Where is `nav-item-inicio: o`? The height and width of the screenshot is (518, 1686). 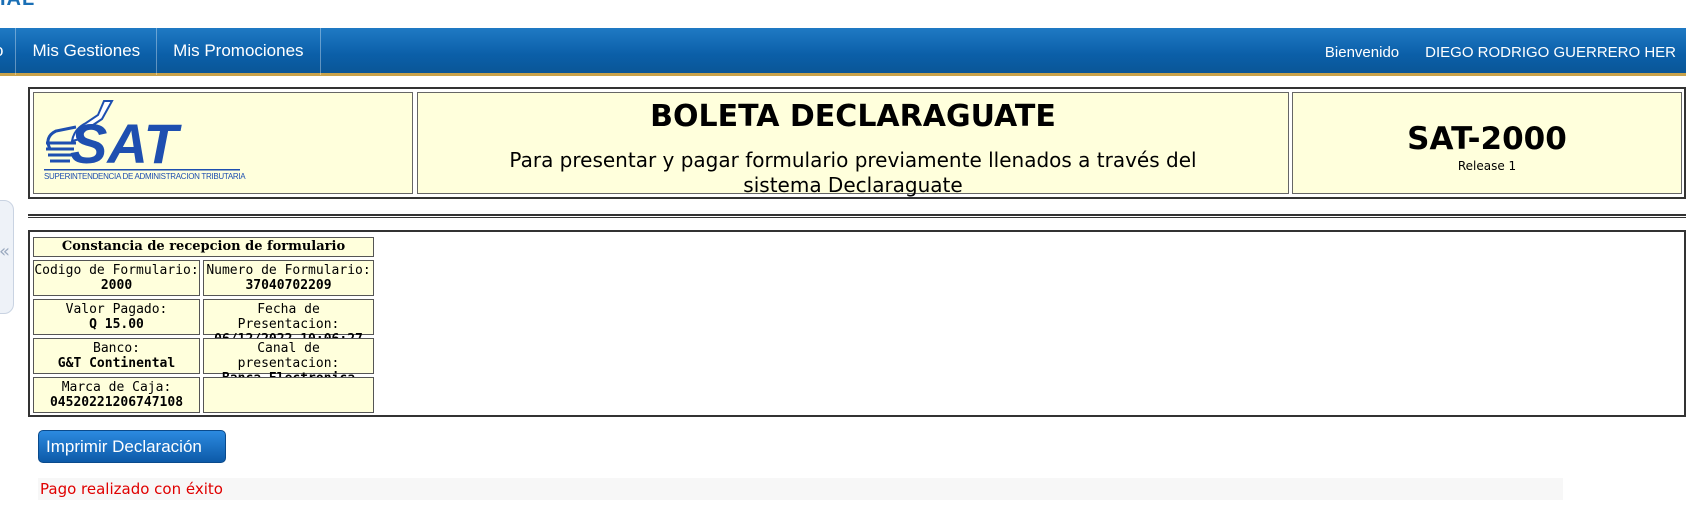 nav-item-inicio: o is located at coordinates (8, 50).